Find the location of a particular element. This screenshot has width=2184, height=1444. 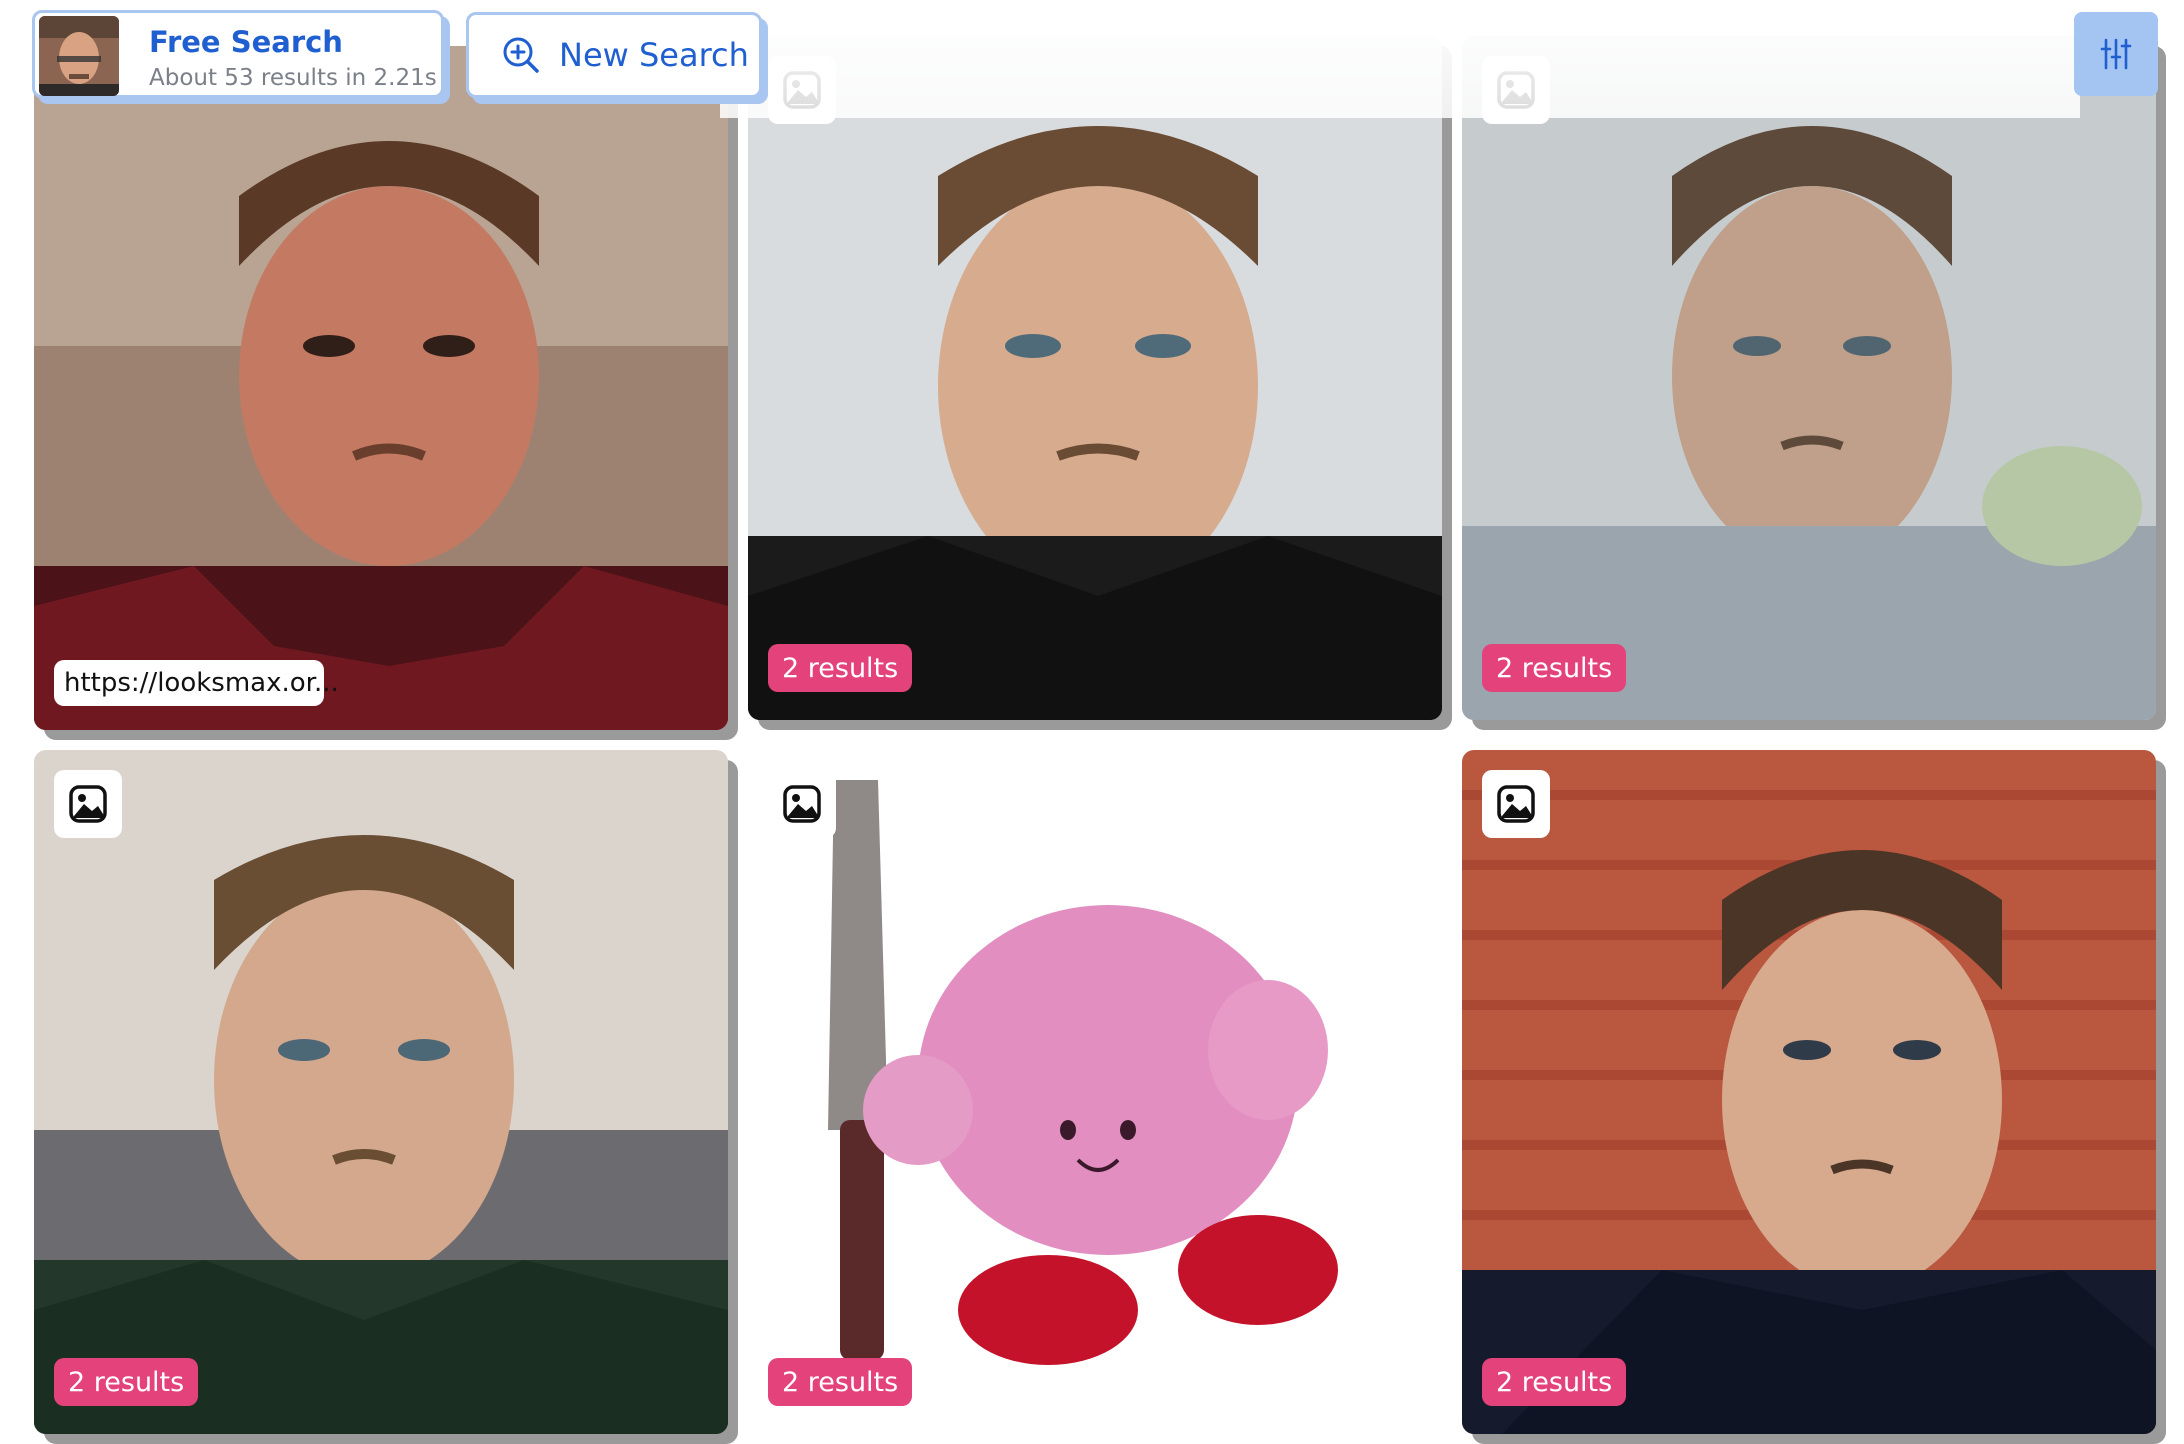

new-search-button: New Search is located at coordinates (614, 55).